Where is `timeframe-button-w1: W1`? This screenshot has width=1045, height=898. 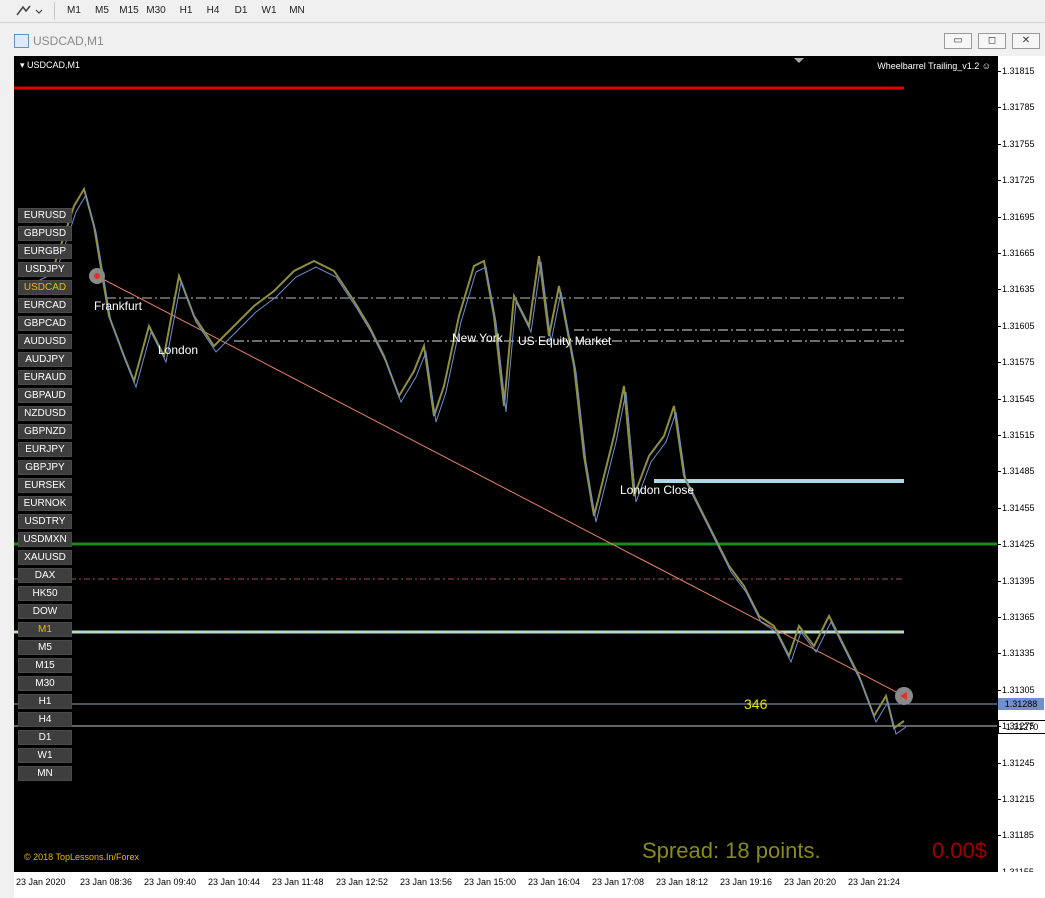
timeframe-button-w1: W1 is located at coordinates (45, 755).